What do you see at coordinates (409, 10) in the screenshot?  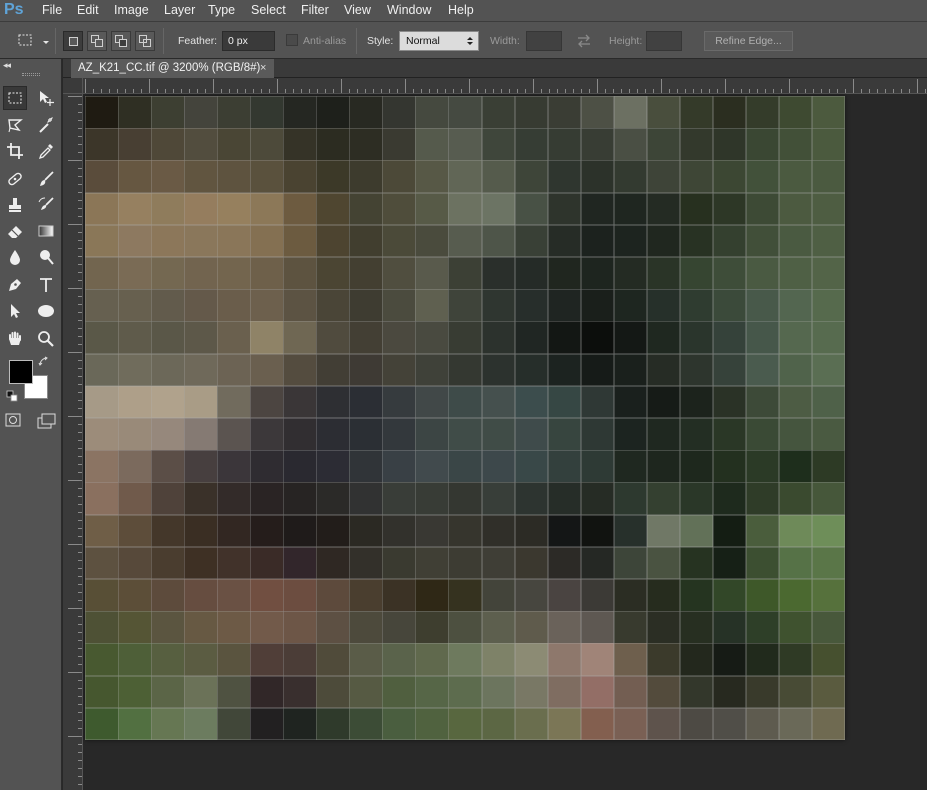 I see `menu-window: Window` at bounding box center [409, 10].